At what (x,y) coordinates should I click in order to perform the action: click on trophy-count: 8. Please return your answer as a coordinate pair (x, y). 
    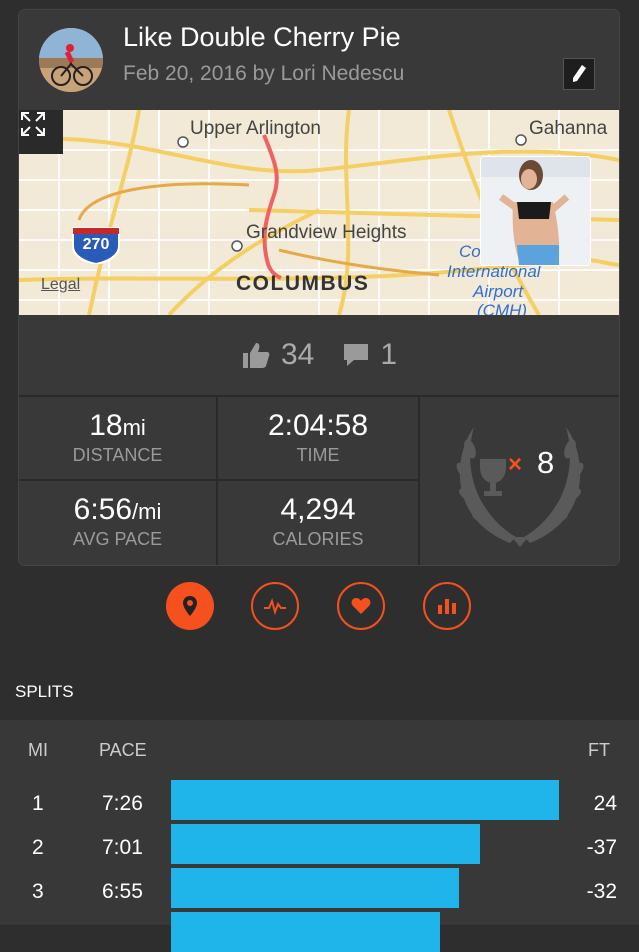
    Looking at the image, I should click on (546, 462).